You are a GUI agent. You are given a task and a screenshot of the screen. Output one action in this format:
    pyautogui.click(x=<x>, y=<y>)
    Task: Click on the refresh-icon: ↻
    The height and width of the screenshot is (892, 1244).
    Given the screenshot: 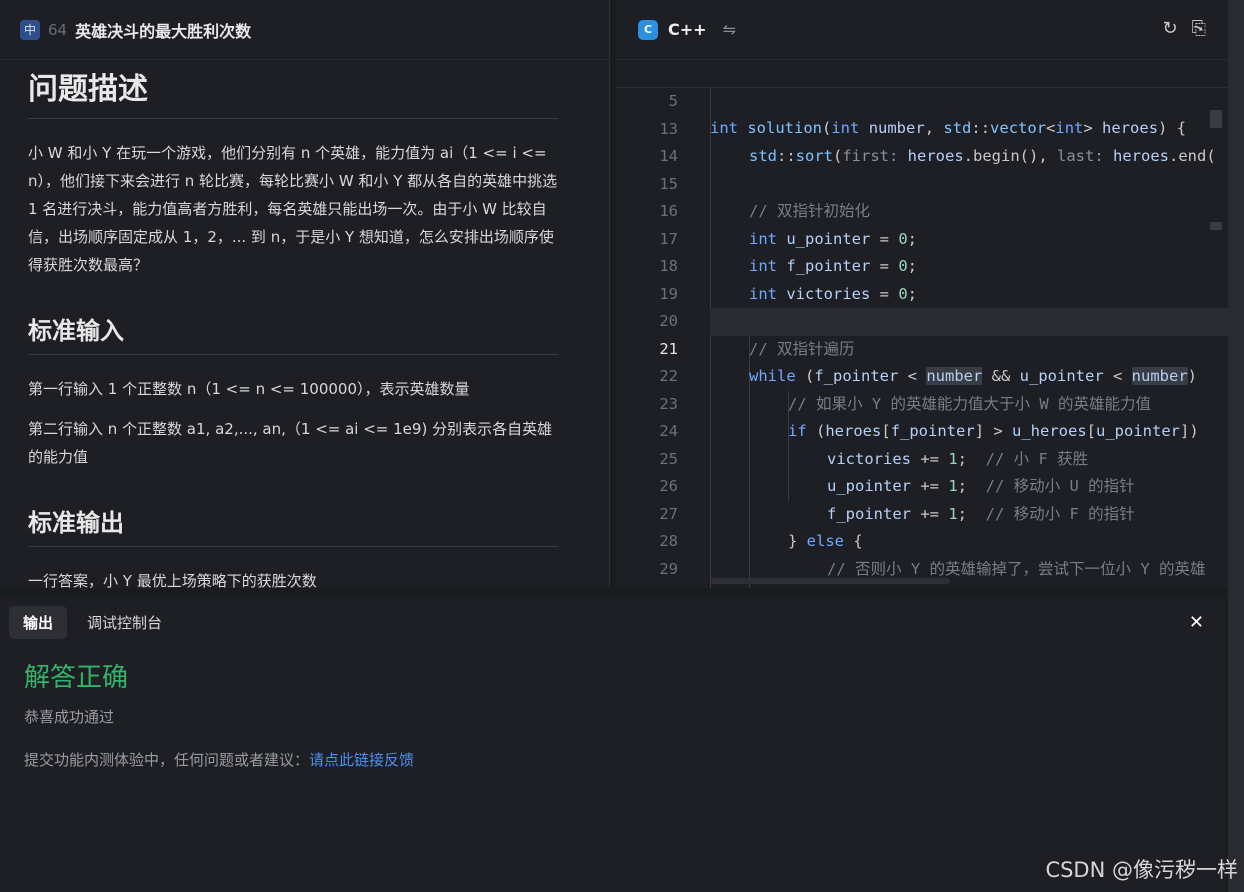 What is the action you would take?
    pyautogui.click(x=1170, y=28)
    